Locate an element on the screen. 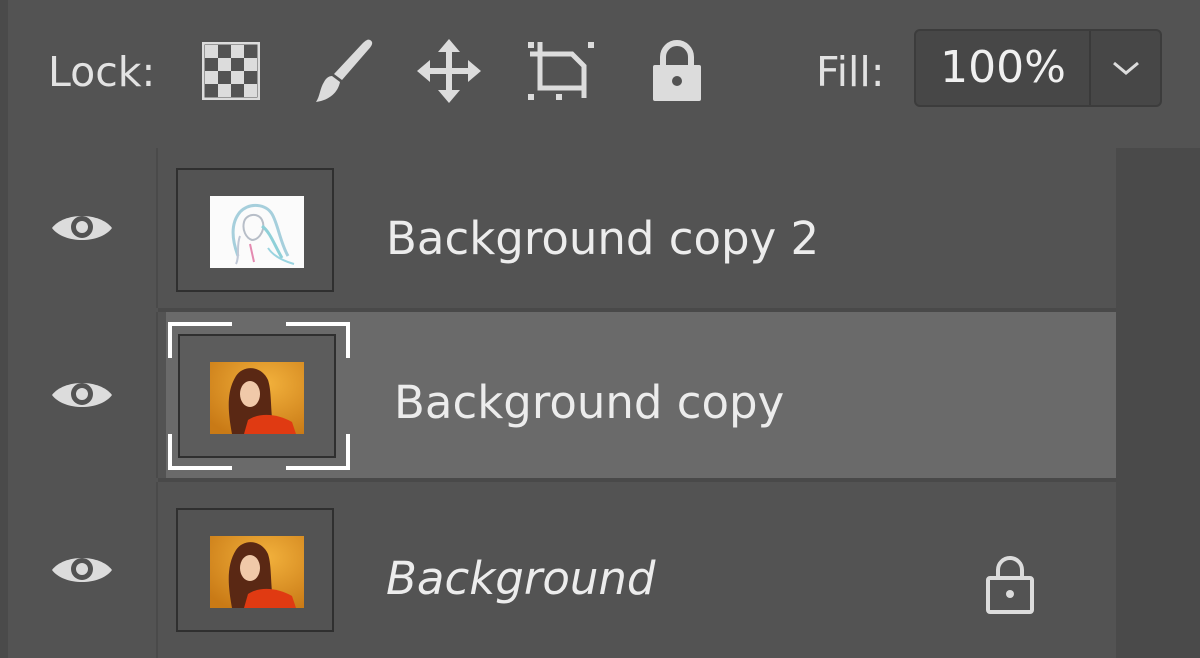 The width and height of the screenshot is (1200, 658). lock-image-pixels-icon is located at coordinates (343, 71).